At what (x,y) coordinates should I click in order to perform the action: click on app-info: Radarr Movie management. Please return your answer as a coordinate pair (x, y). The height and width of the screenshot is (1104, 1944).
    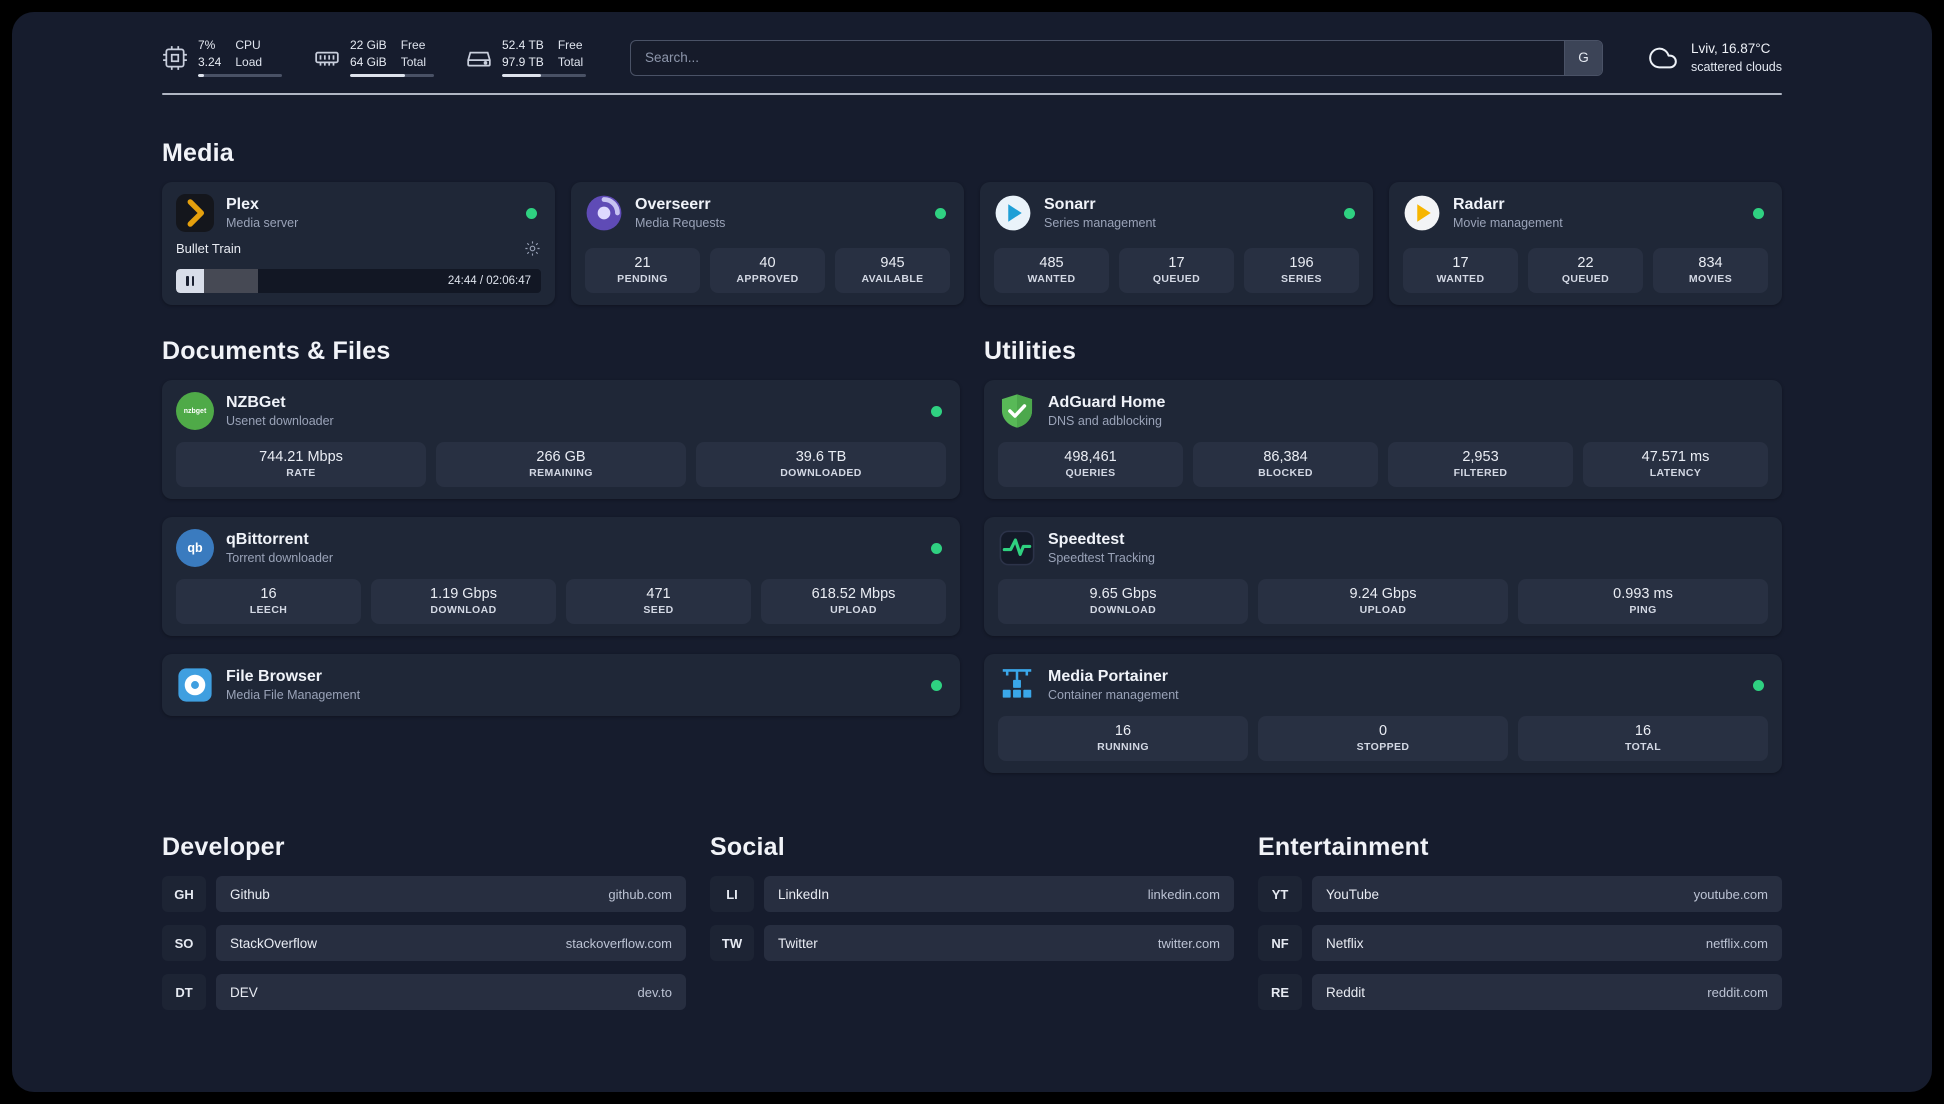
    Looking at the image, I should click on (1597, 213).